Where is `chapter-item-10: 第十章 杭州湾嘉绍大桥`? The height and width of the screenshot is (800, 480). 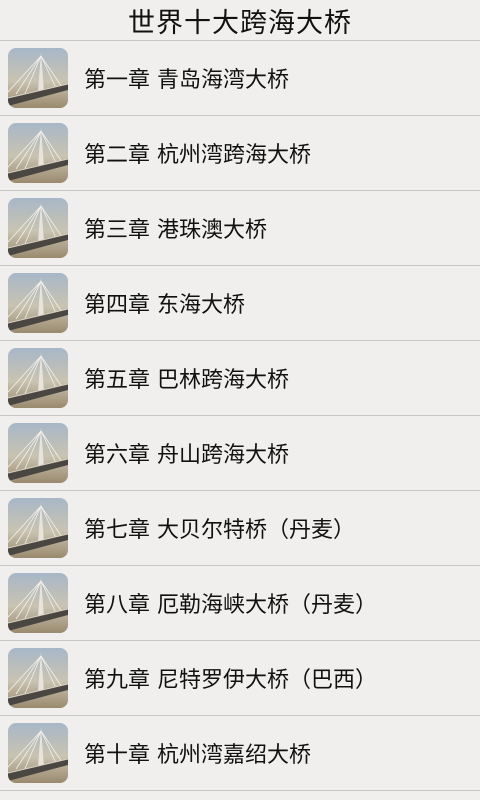 chapter-item-10: 第十章 杭州湾嘉绍大桥 is located at coordinates (240, 753).